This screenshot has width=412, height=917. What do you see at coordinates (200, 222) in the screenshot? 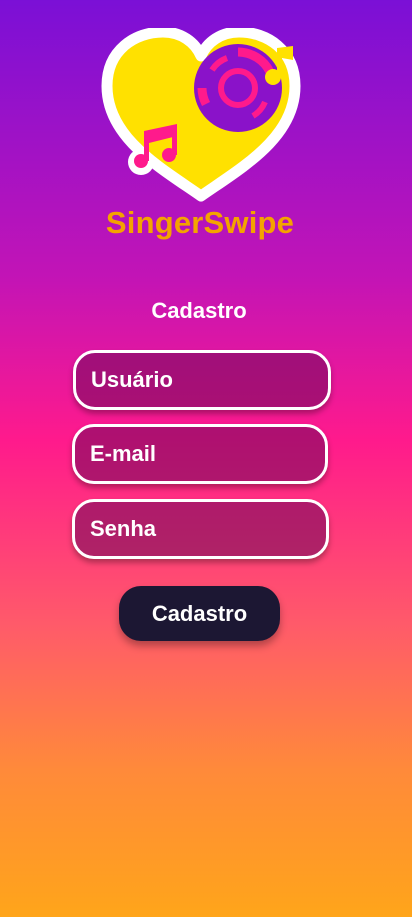
I see `app-name: SingerSwipe` at bounding box center [200, 222].